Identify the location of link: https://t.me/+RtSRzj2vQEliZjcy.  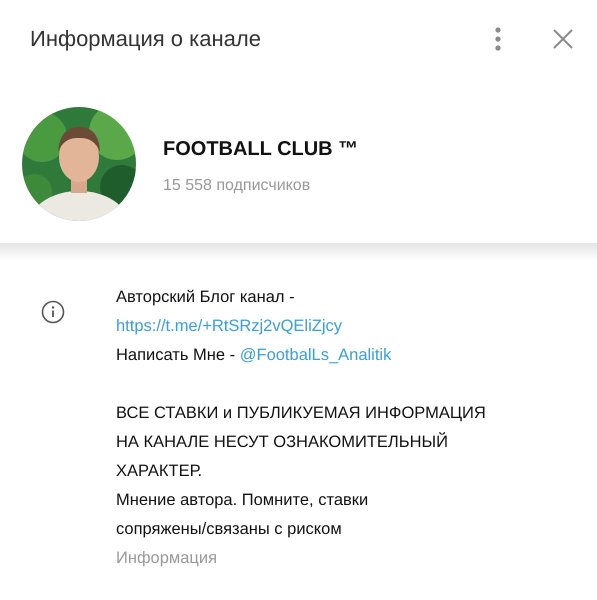
(229, 326).